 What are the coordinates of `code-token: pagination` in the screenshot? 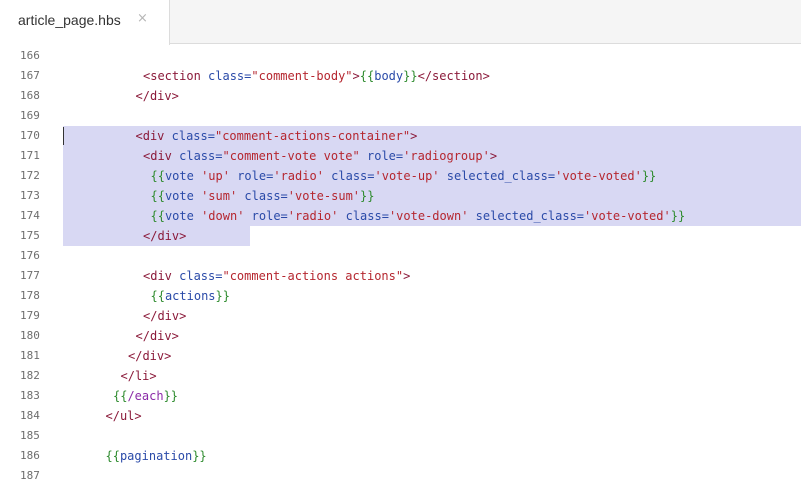 It's located at (156, 456).